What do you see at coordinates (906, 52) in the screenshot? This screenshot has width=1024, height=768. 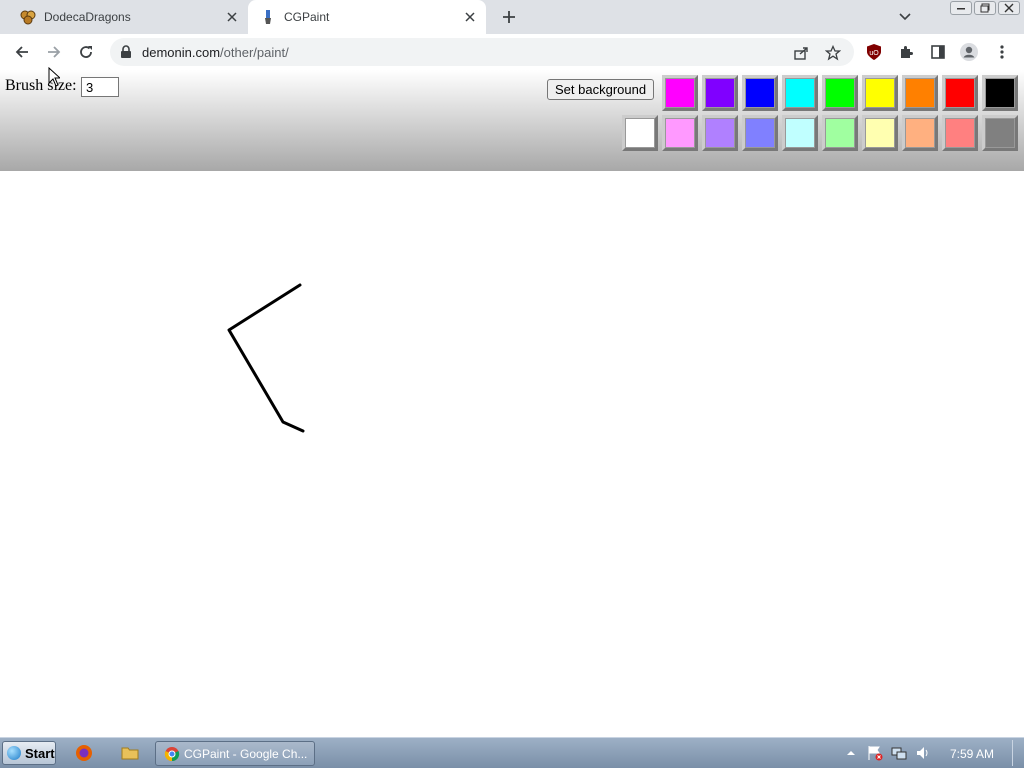 I see `extensions-puzzle-icon` at bounding box center [906, 52].